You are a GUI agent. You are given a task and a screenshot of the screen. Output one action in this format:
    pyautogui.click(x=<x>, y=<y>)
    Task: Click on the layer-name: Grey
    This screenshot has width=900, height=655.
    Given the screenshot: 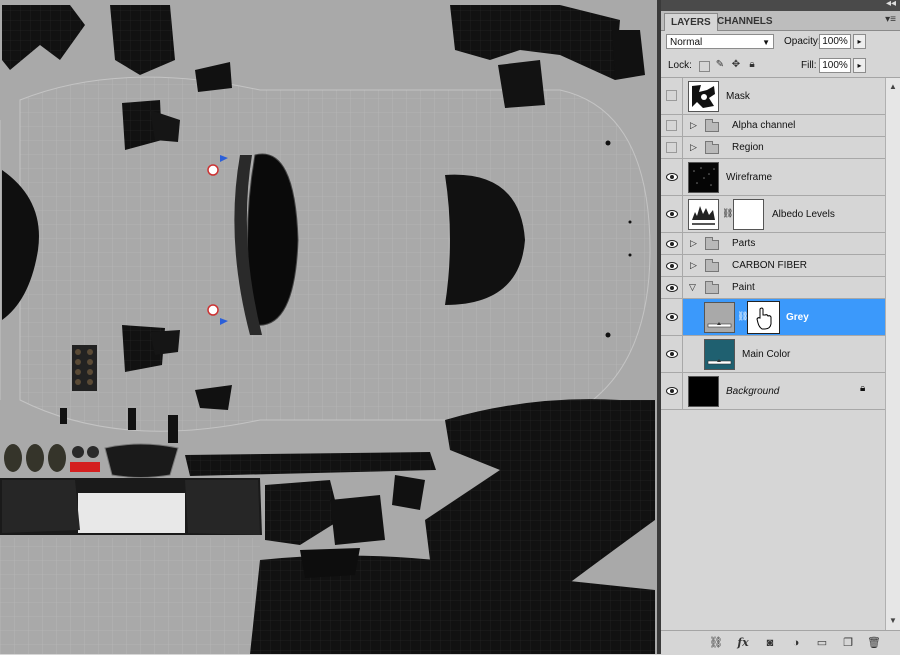 What is the action you would take?
    pyautogui.click(x=797, y=317)
    